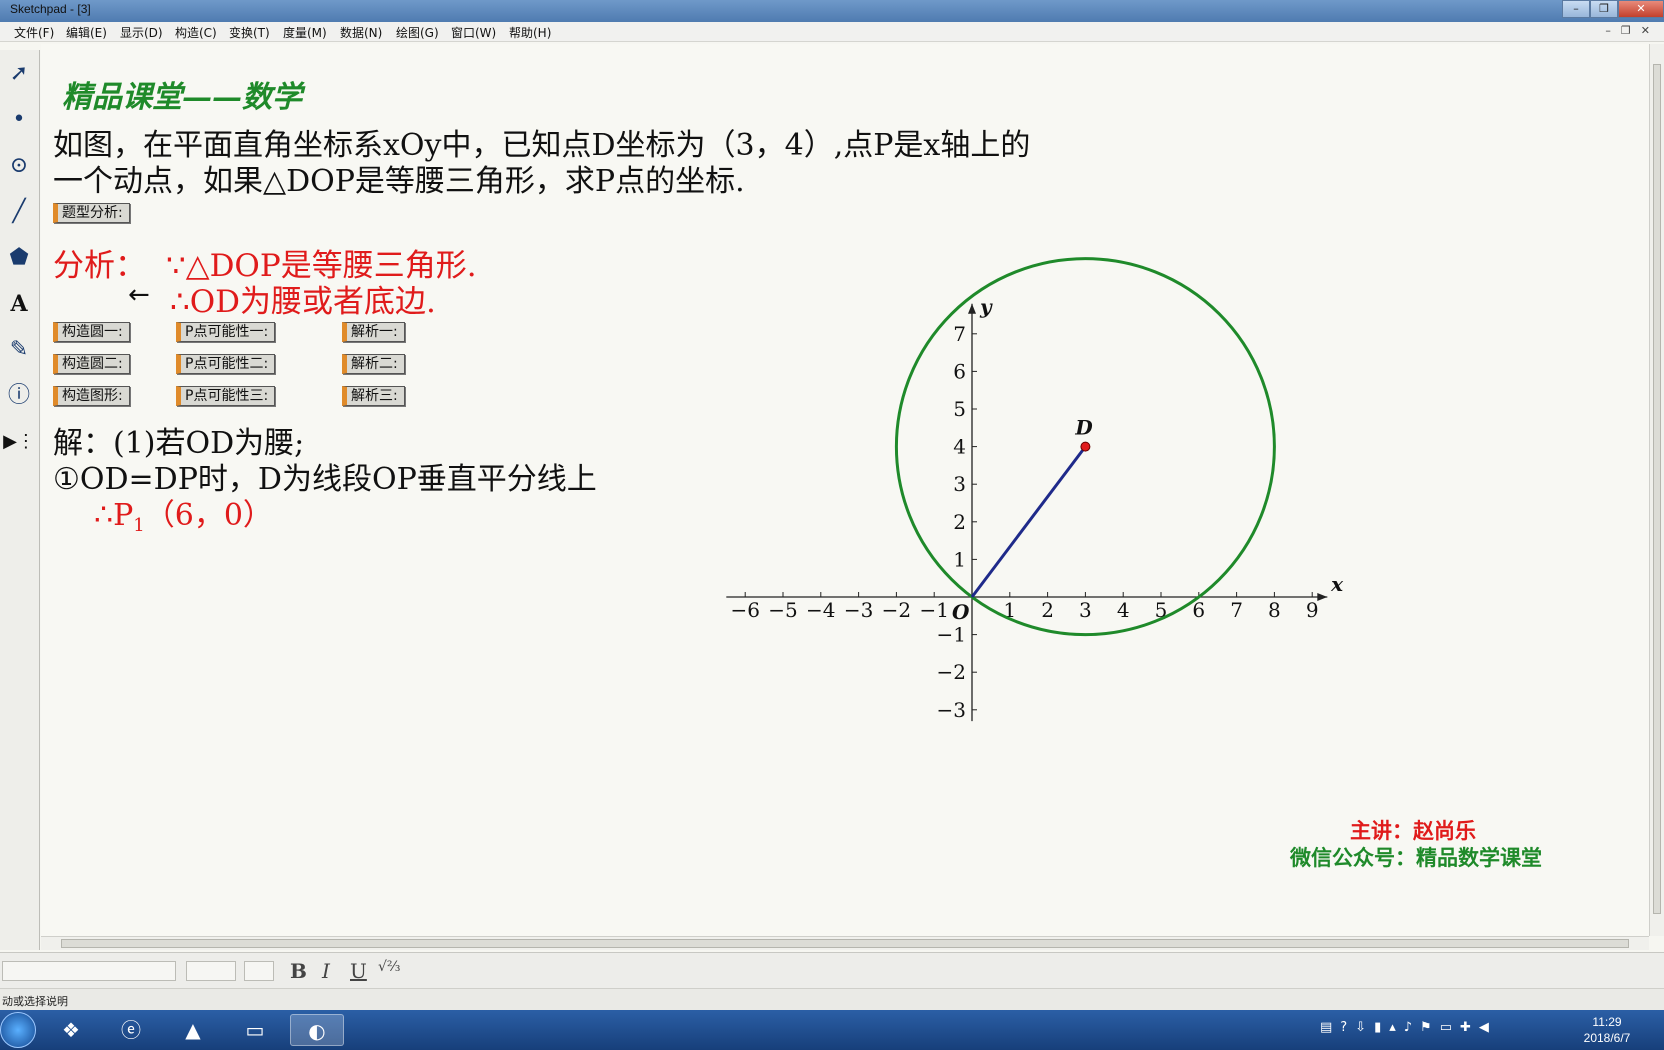  What do you see at coordinates (1236, 610) in the screenshot?
I see `x-tick-label: 7` at bounding box center [1236, 610].